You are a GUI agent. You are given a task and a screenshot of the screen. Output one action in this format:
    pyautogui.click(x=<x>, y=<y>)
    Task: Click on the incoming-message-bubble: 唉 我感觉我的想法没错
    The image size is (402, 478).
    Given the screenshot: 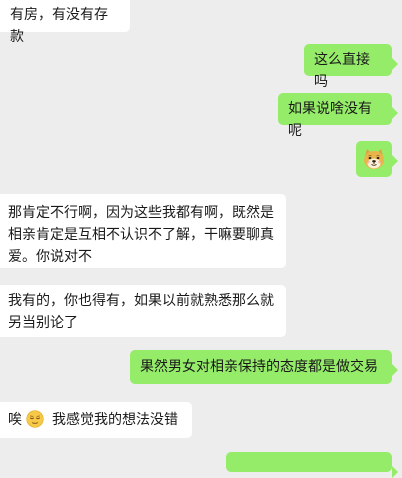 What is the action you would take?
    pyautogui.click(x=96, y=420)
    